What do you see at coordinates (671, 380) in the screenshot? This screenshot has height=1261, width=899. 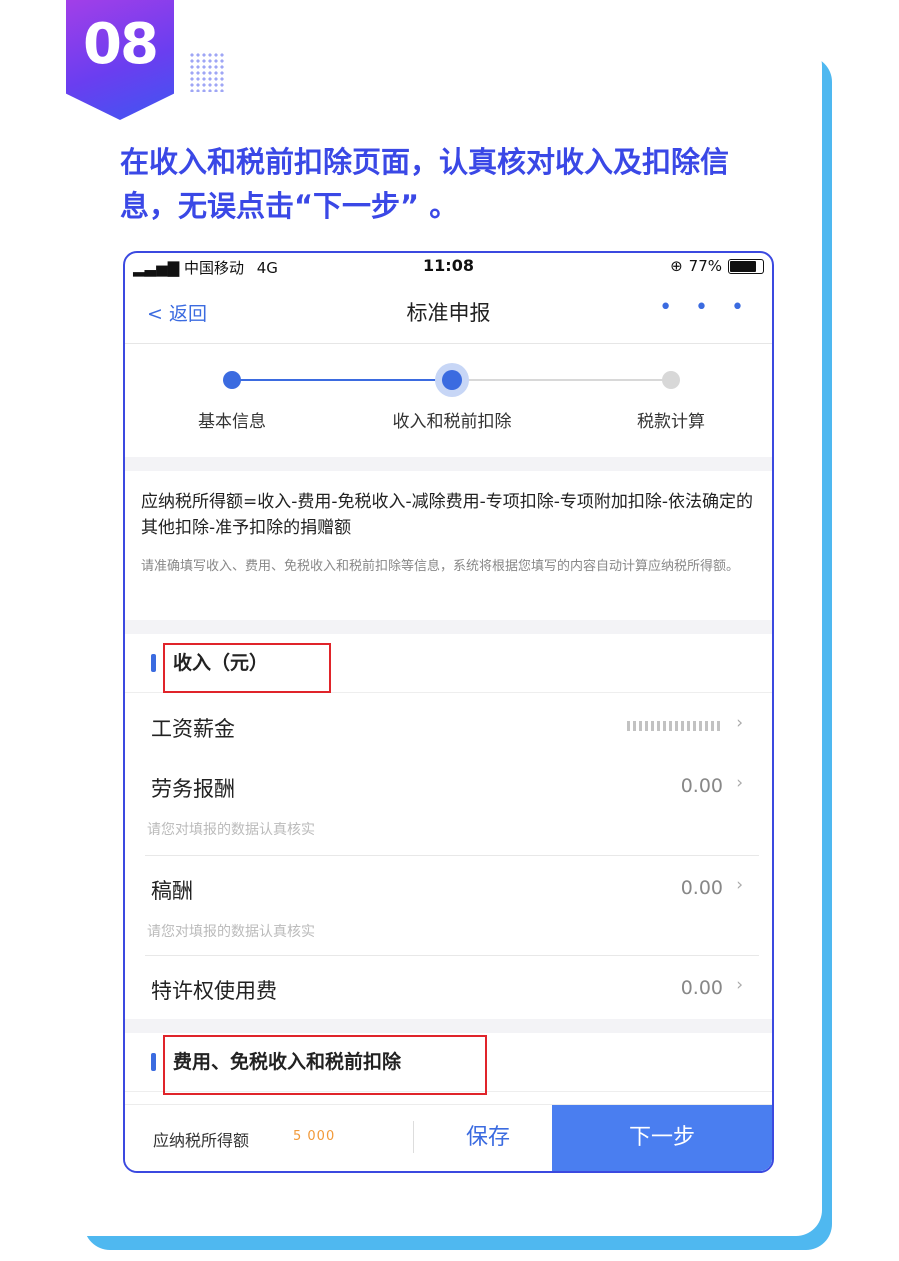 I see `step-dot-tax-calc` at bounding box center [671, 380].